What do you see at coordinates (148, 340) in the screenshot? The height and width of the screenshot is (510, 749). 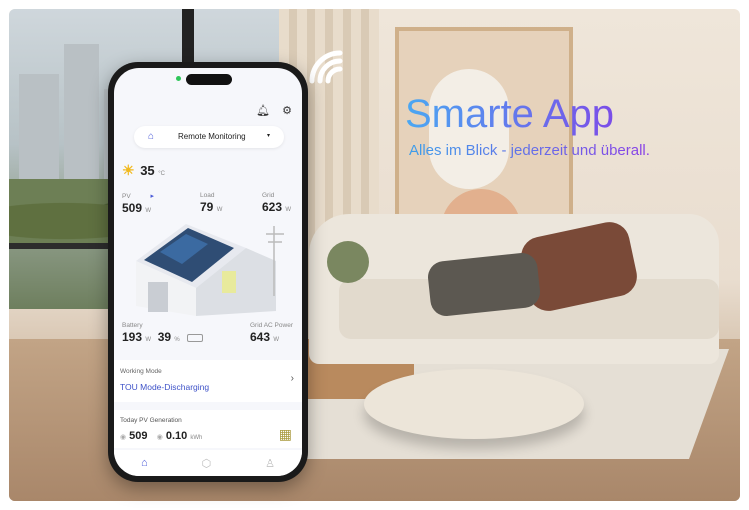 I see `battery-power-unit: W` at bounding box center [148, 340].